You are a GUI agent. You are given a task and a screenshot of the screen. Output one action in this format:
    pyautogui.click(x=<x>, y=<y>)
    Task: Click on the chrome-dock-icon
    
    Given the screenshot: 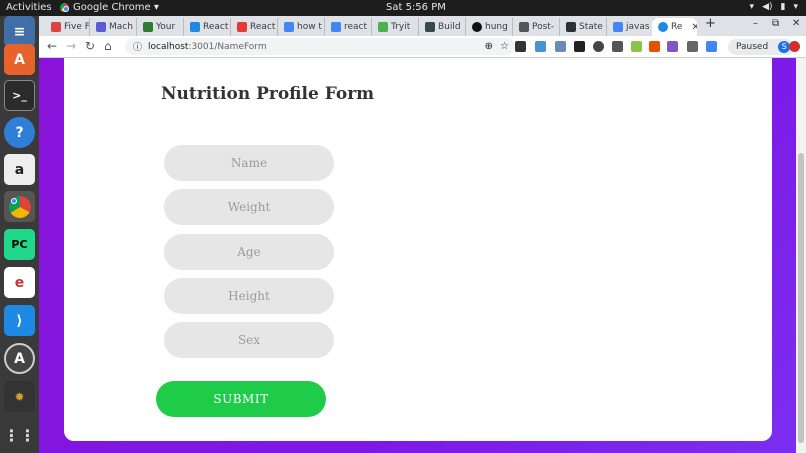 What is the action you would take?
    pyautogui.click(x=19, y=206)
    